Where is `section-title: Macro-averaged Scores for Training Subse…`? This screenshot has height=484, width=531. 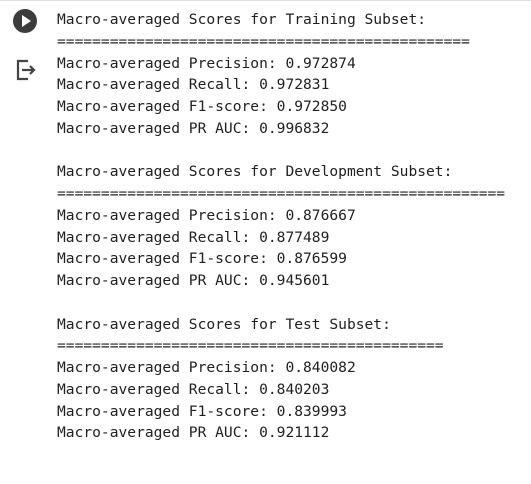 section-title: Macro-averaged Scores for Training Subse… is located at coordinates (242, 19).